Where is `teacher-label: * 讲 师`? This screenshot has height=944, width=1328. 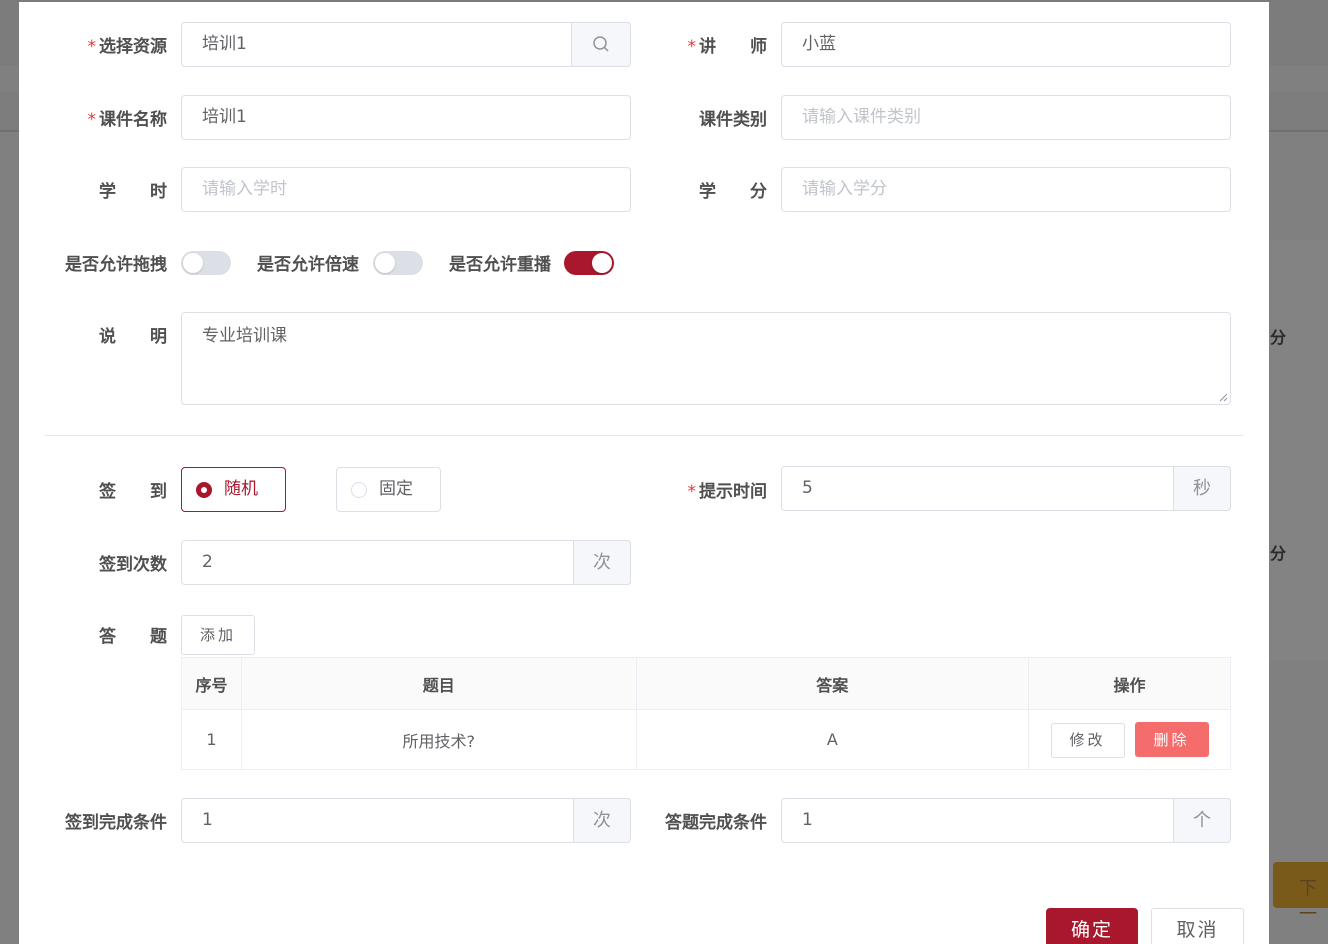
teacher-label: * 讲 师 is located at coordinates (727, 47).